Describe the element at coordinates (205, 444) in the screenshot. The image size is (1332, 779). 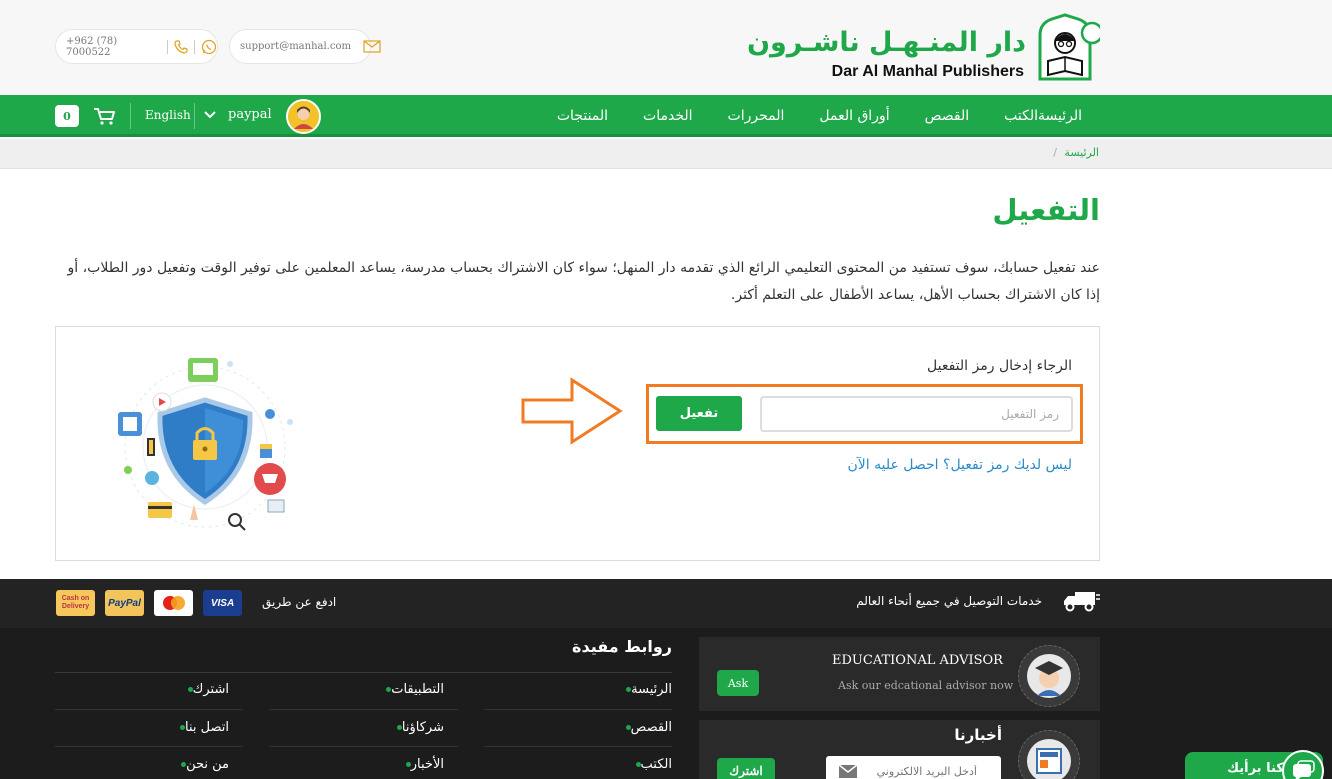
I see `security-shield-illustration` at that location.